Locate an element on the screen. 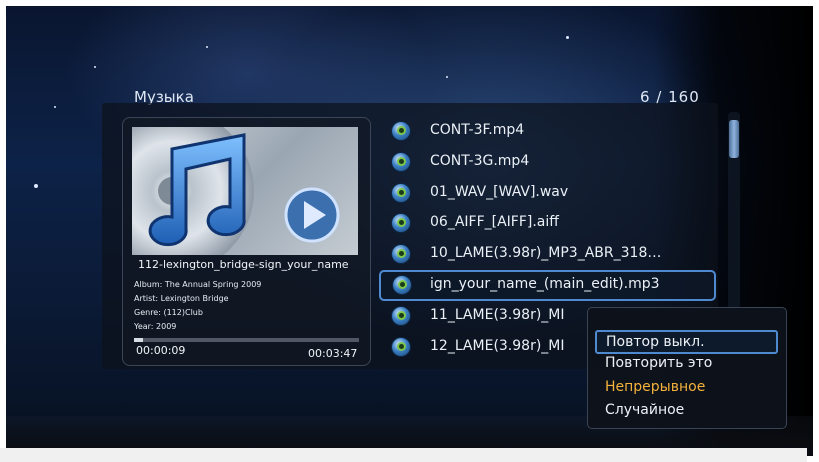 This screenshot has height=462, width=819. file-name: CONT-3F.mp4 is located at coordinates (477, 130).